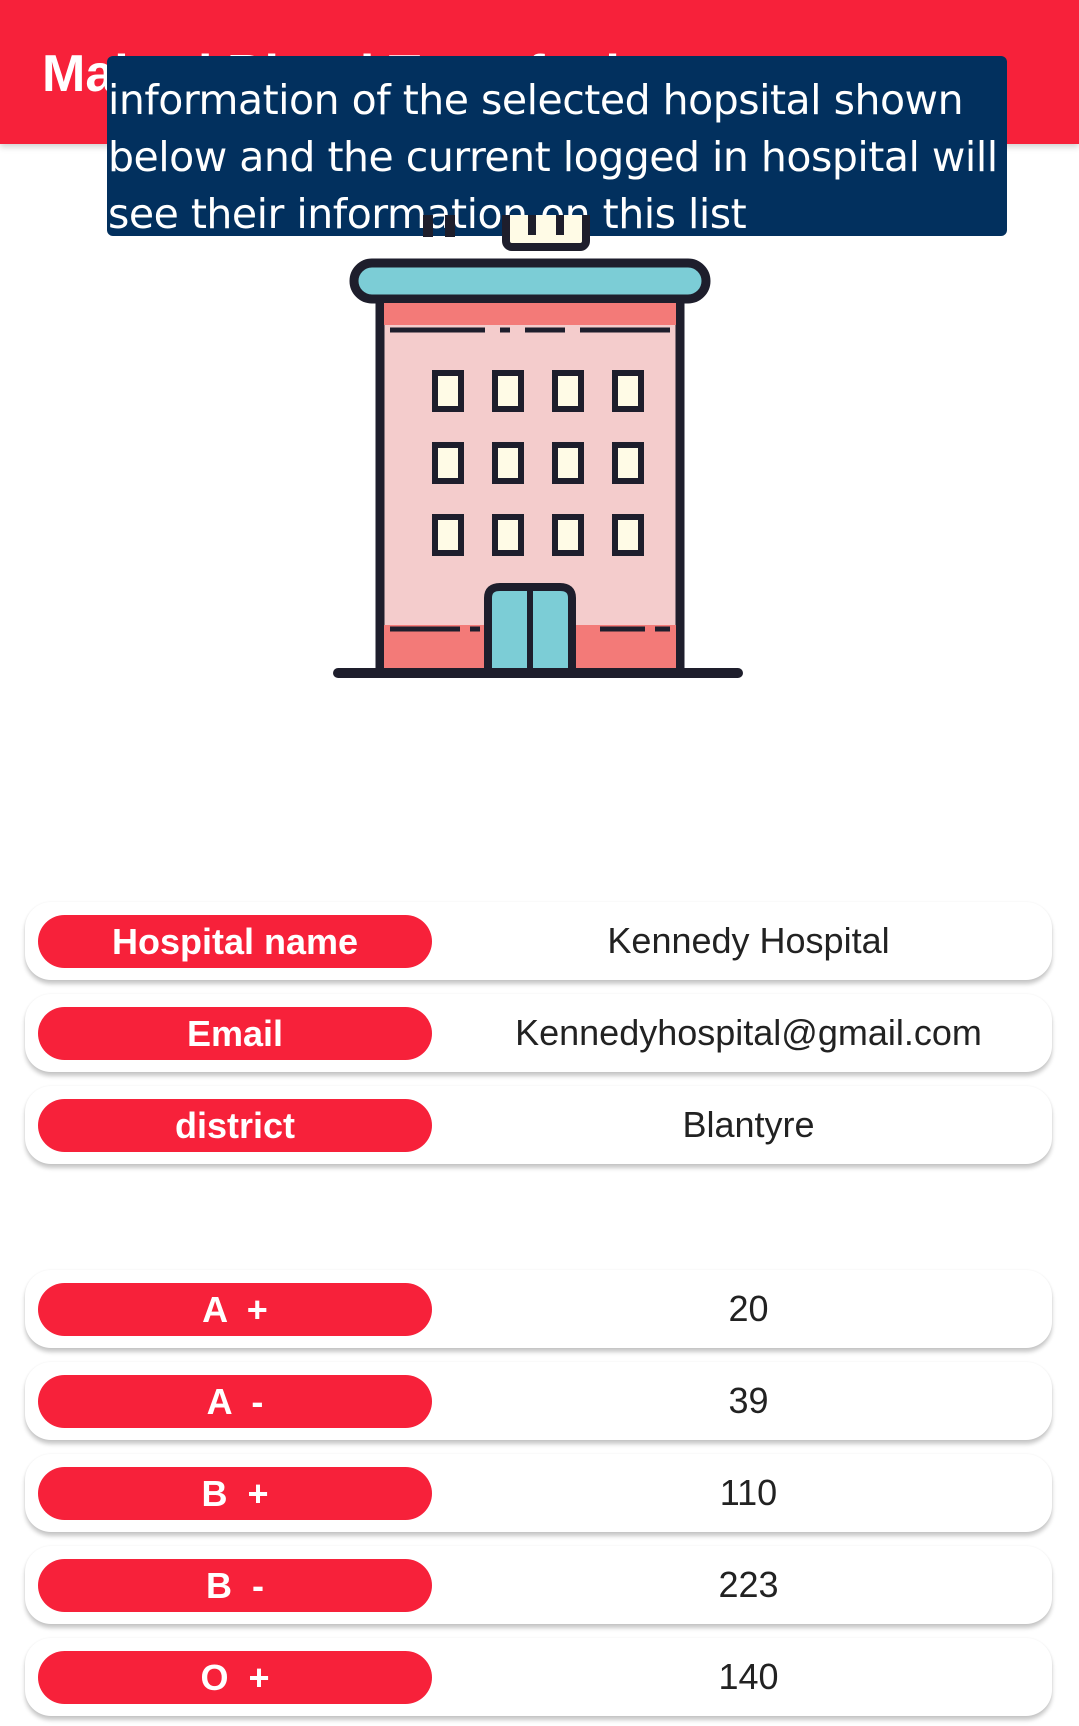 The image size is (1079, 1726). I want to click on email-label: Email, so click(235, 1033).